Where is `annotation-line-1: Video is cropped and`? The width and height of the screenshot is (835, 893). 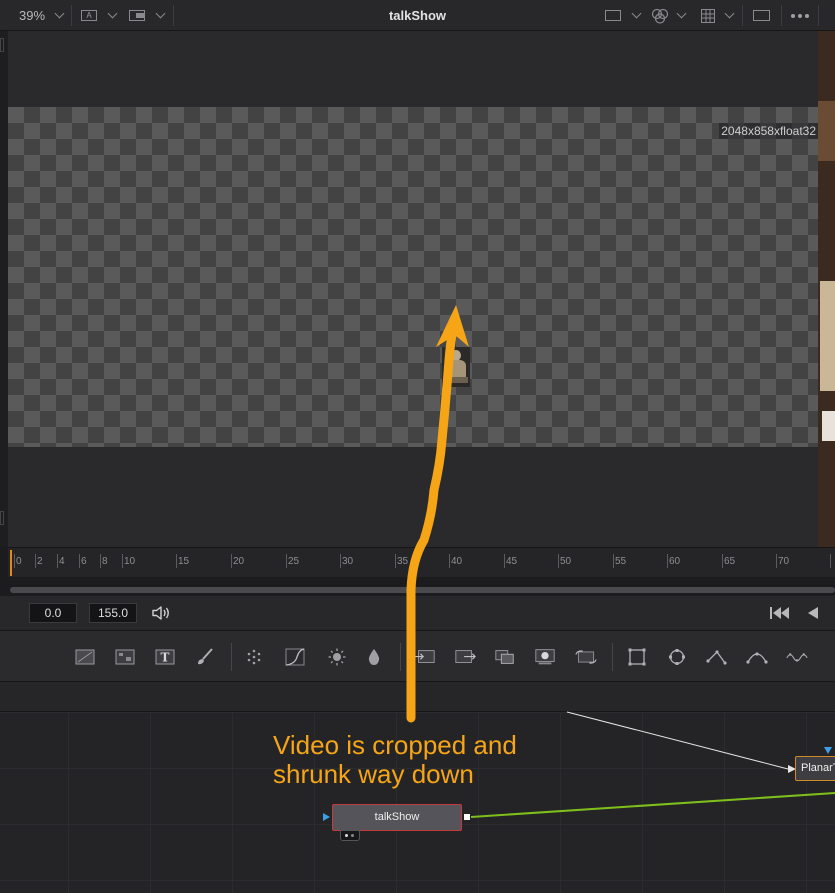
annotation-line-1: Video is cropped and is located at coordinates (395, 745).